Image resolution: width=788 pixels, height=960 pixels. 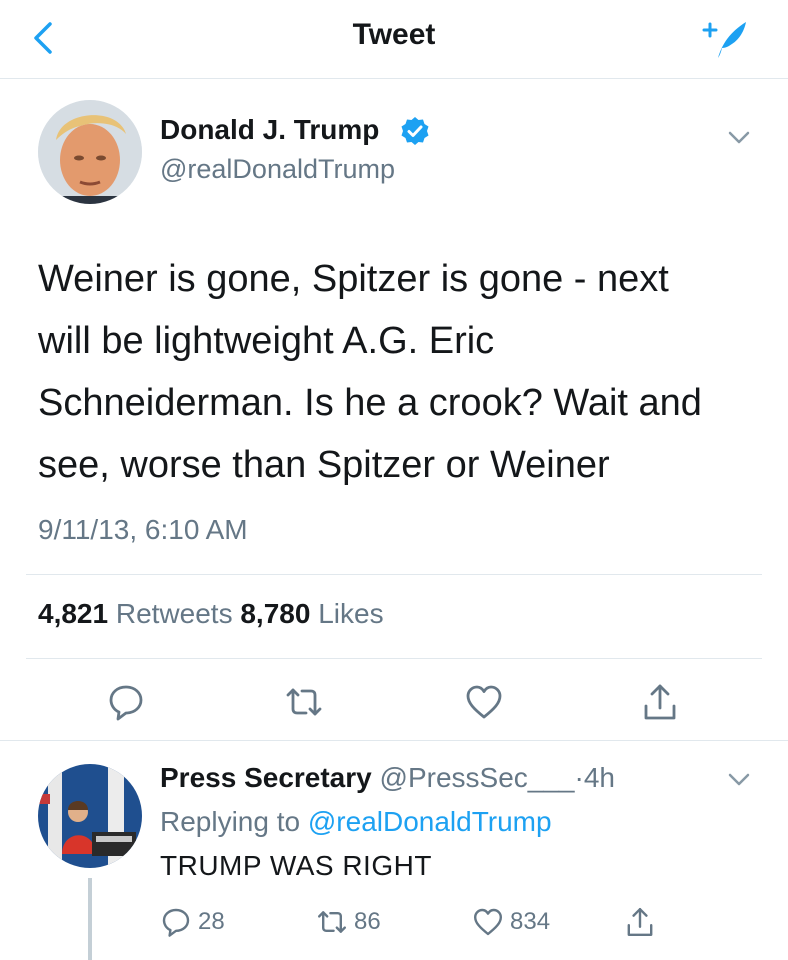 What do you see at coordinates (269, 130) in the screenshot?
I see `author-name: Donald J. Trump` at bounding box center [269, 130].